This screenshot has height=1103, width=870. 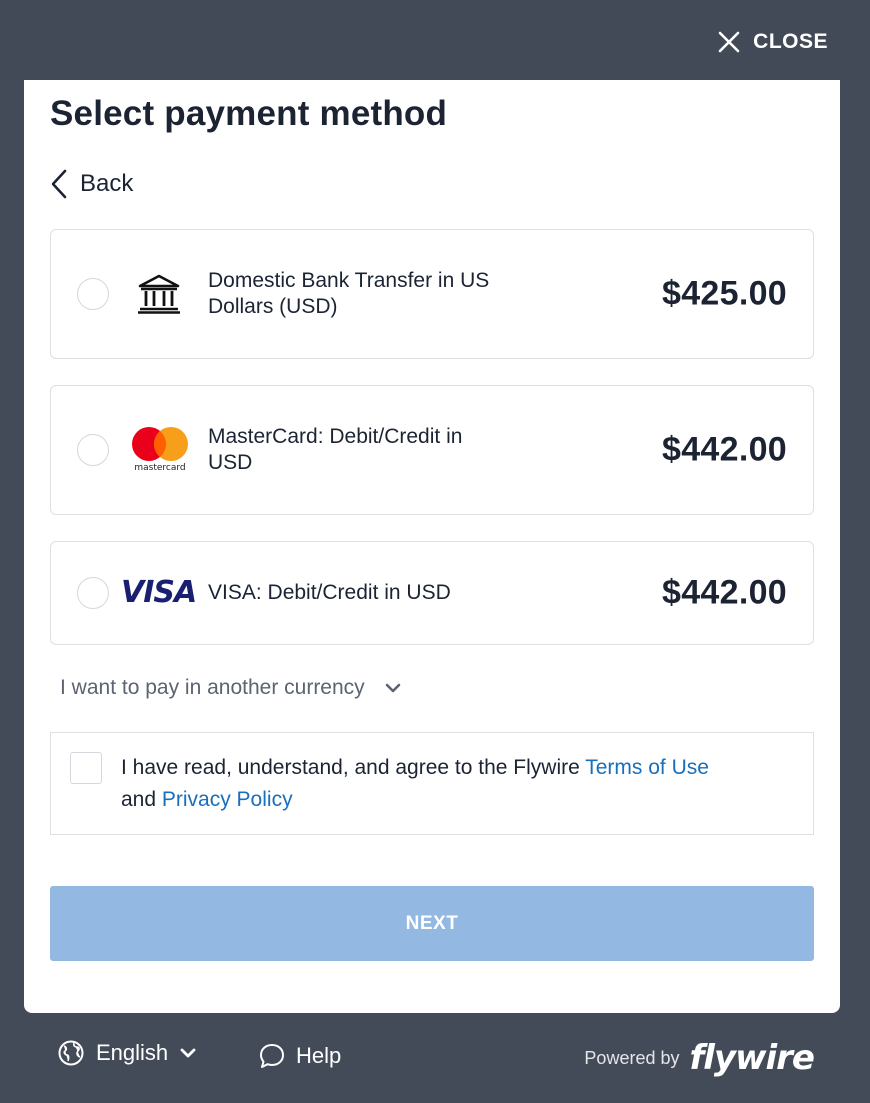 I want to click on mastercard-logo: mastercard, so click(x=160, y=450).